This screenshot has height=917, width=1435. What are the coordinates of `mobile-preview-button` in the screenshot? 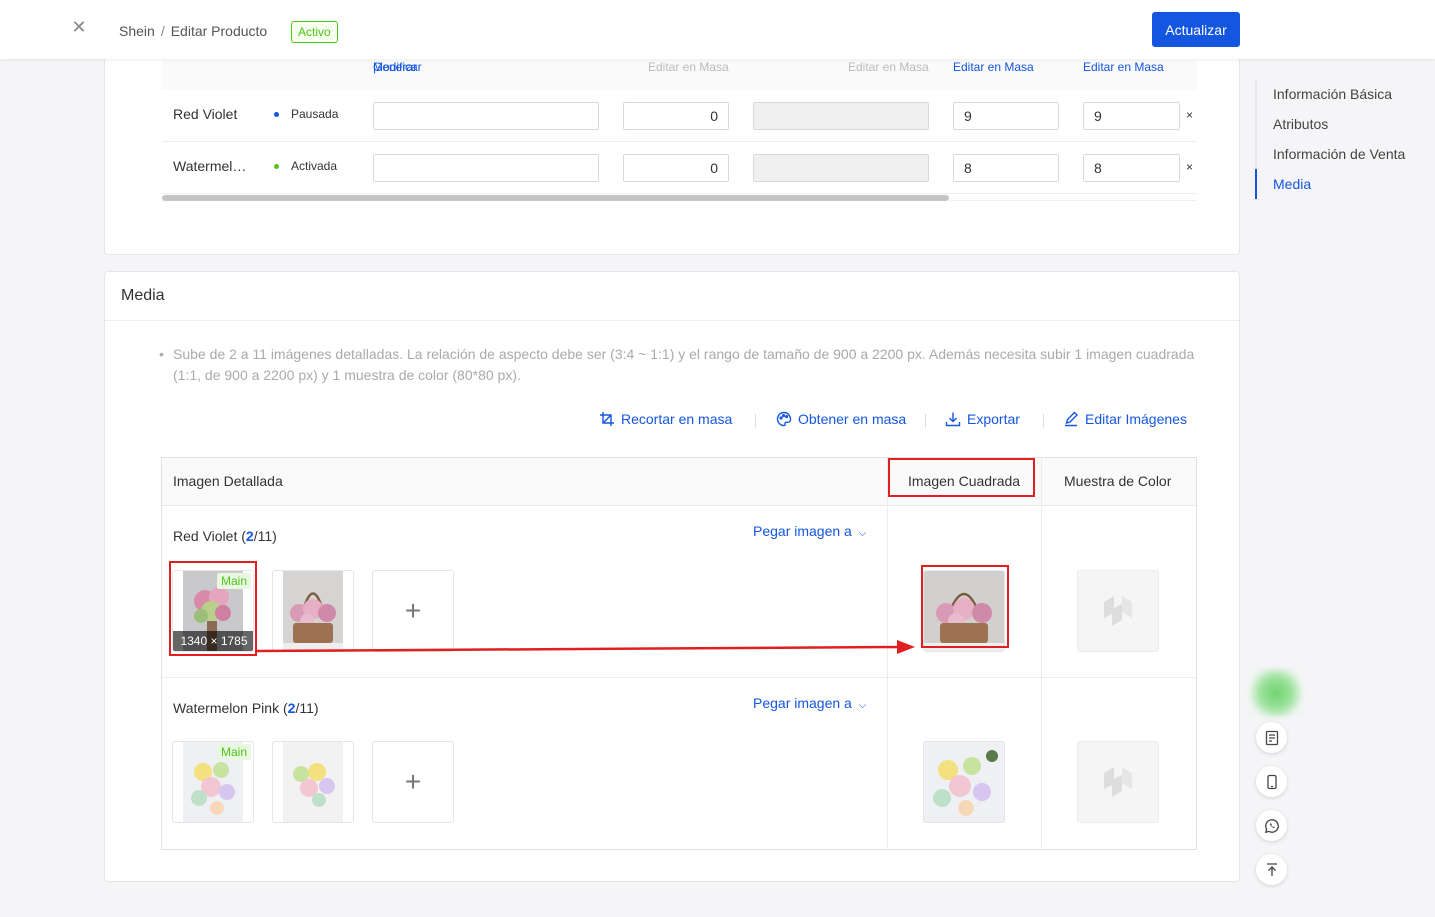 It's located at (1271, 781).